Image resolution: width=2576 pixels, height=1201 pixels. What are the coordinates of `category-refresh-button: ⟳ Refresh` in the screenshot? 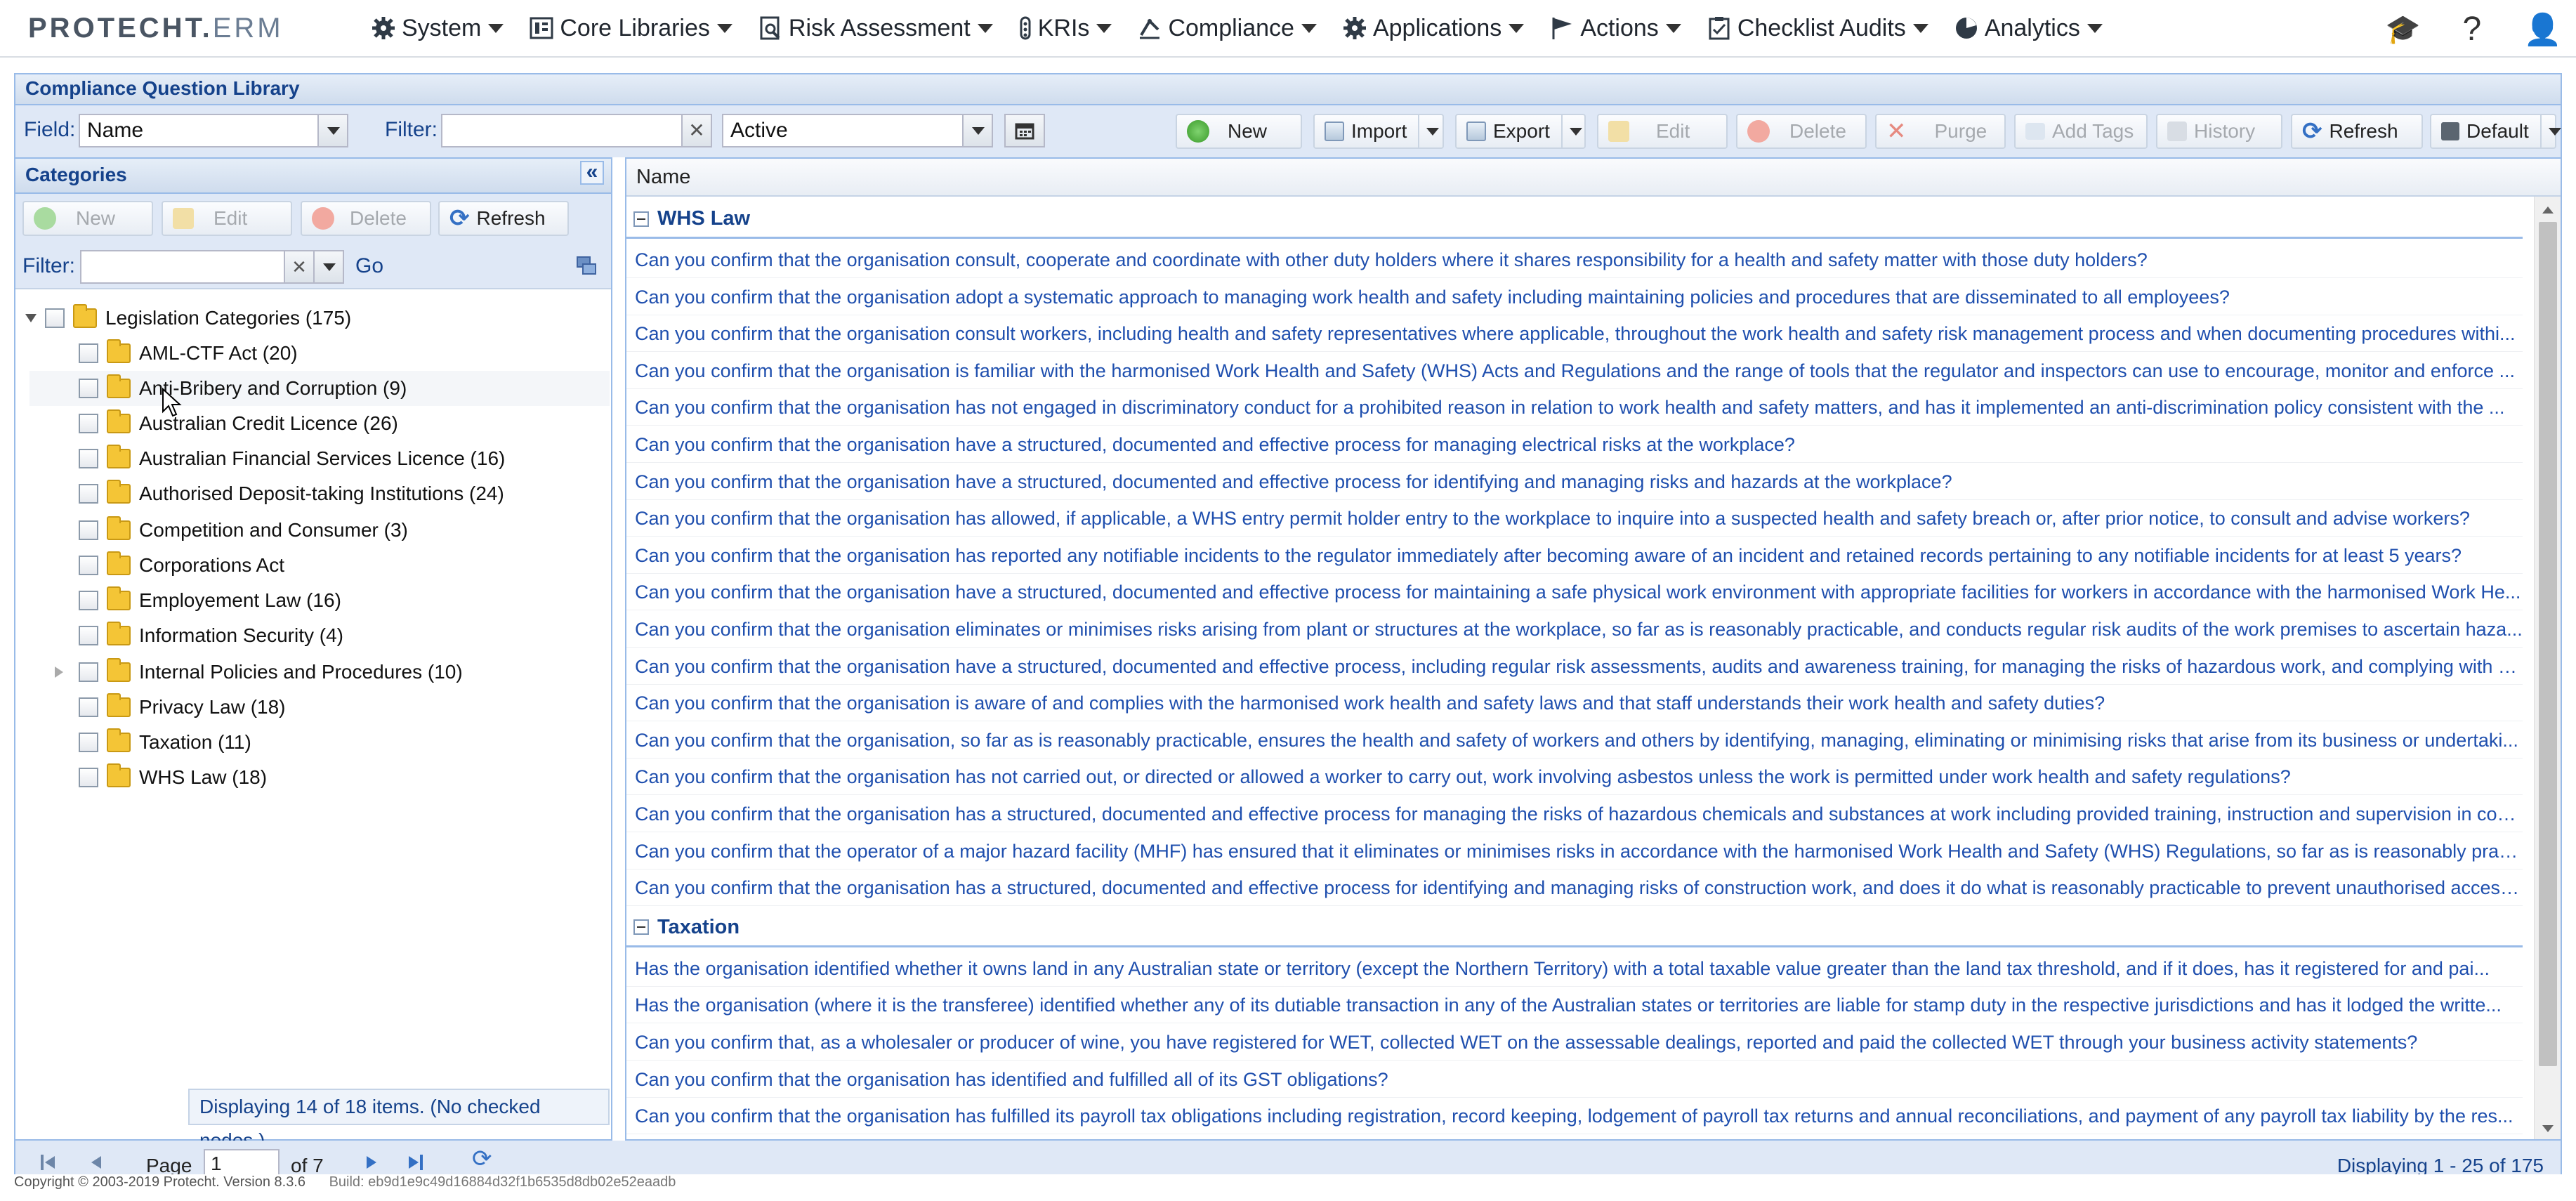 It's located at (503, 219).